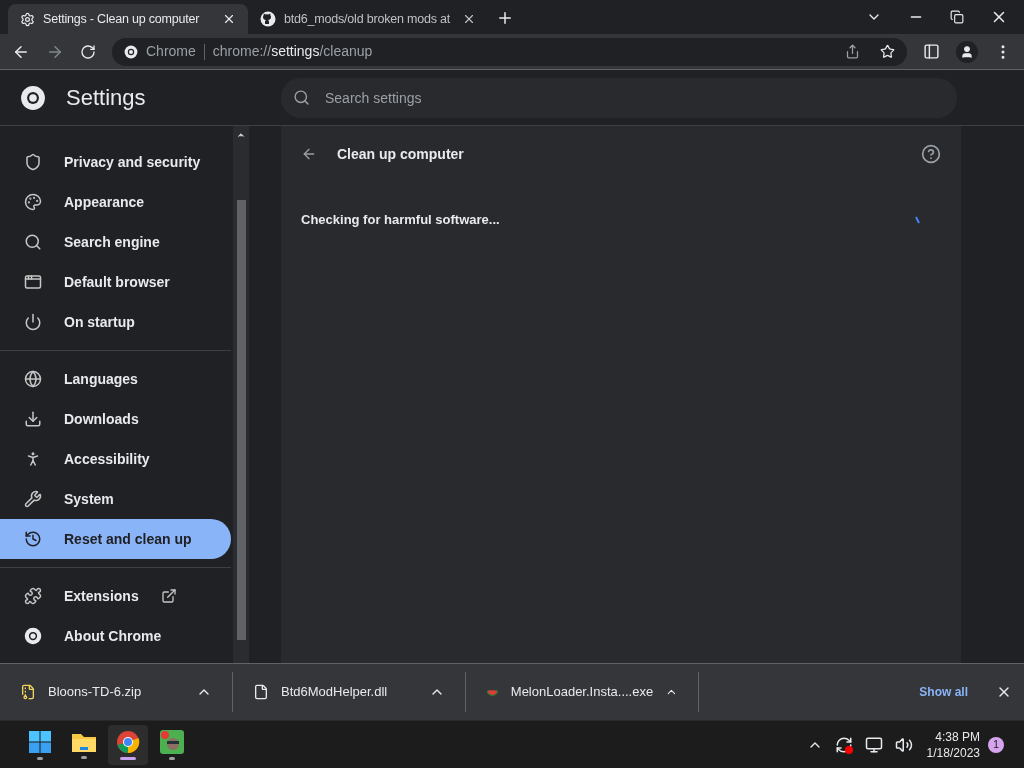 This screenshot has width=1024, height=768. I want to click on taskbar-app, so click(128, 744).